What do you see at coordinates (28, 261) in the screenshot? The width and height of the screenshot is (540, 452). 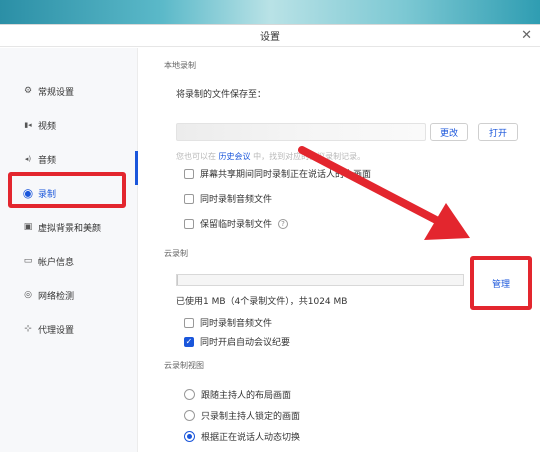 I see `account-icon: ▭` at bounding box center [28, 261].